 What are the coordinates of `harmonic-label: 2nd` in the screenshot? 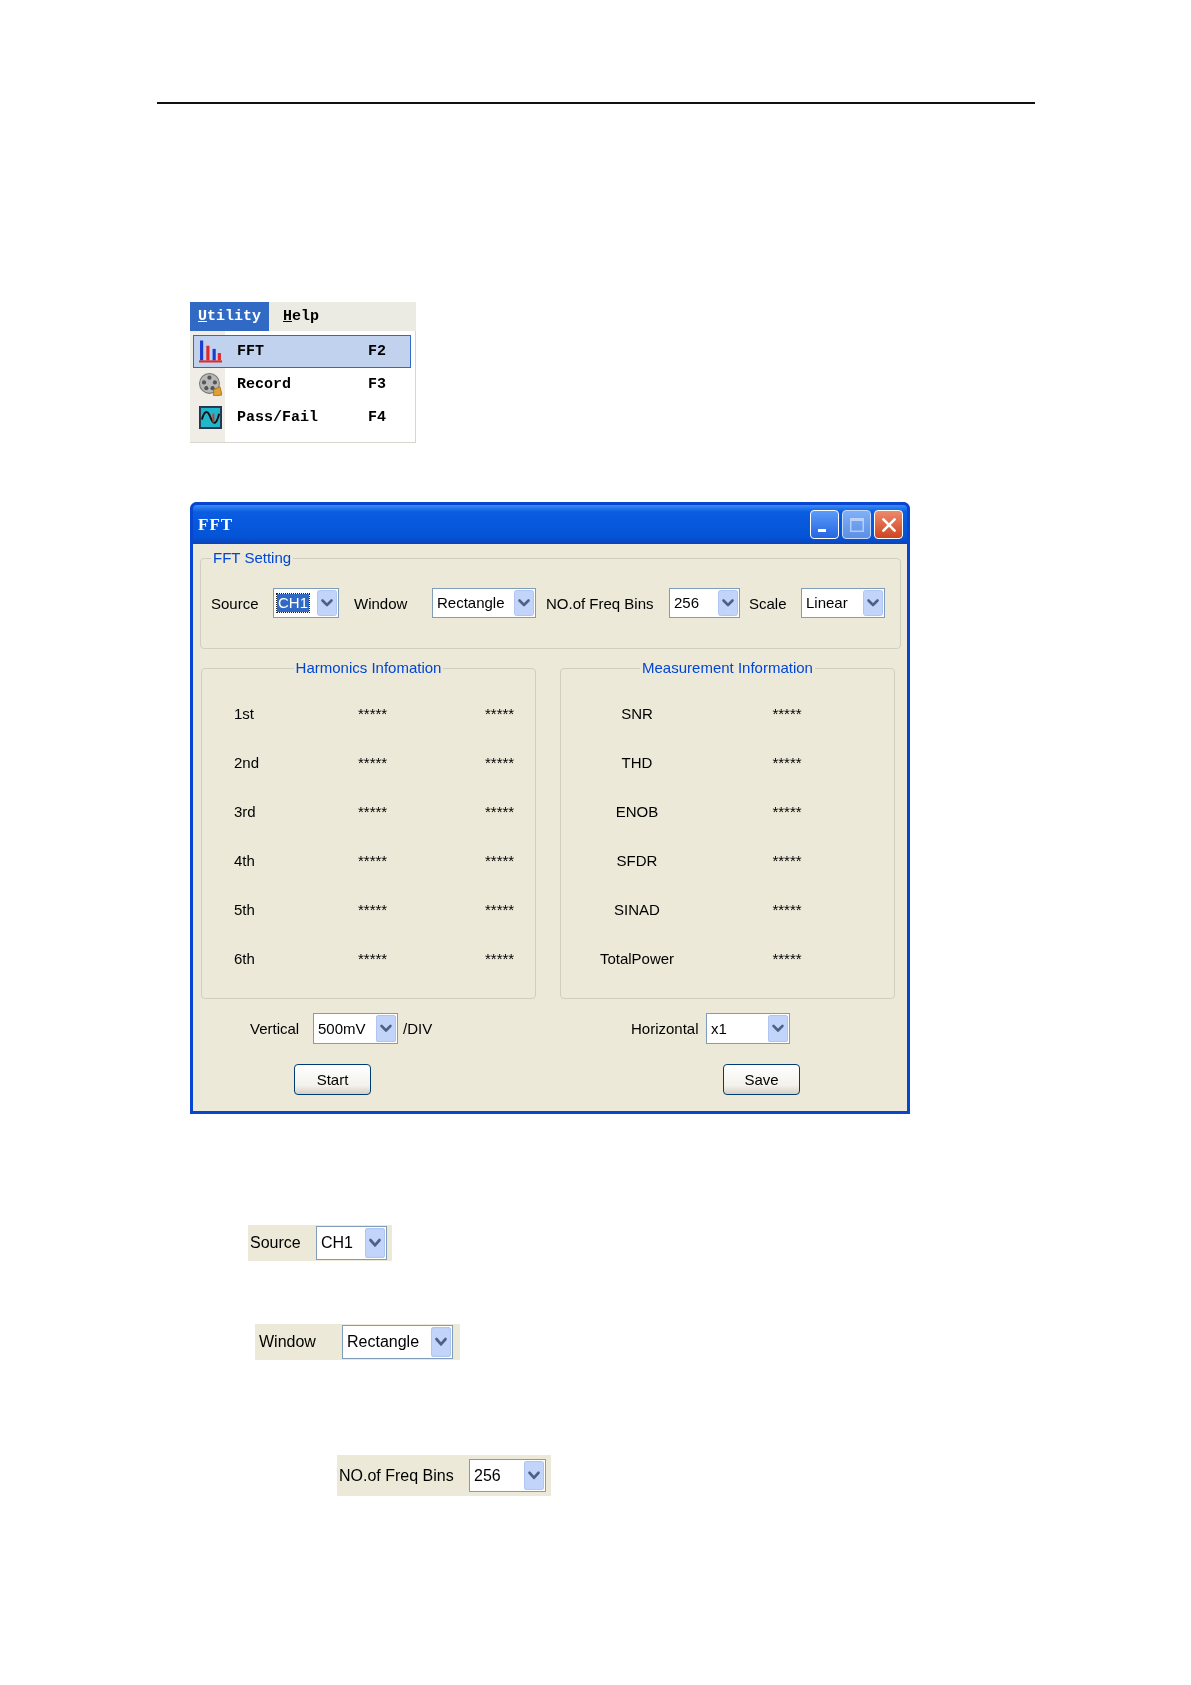 It's located at (247, 762).